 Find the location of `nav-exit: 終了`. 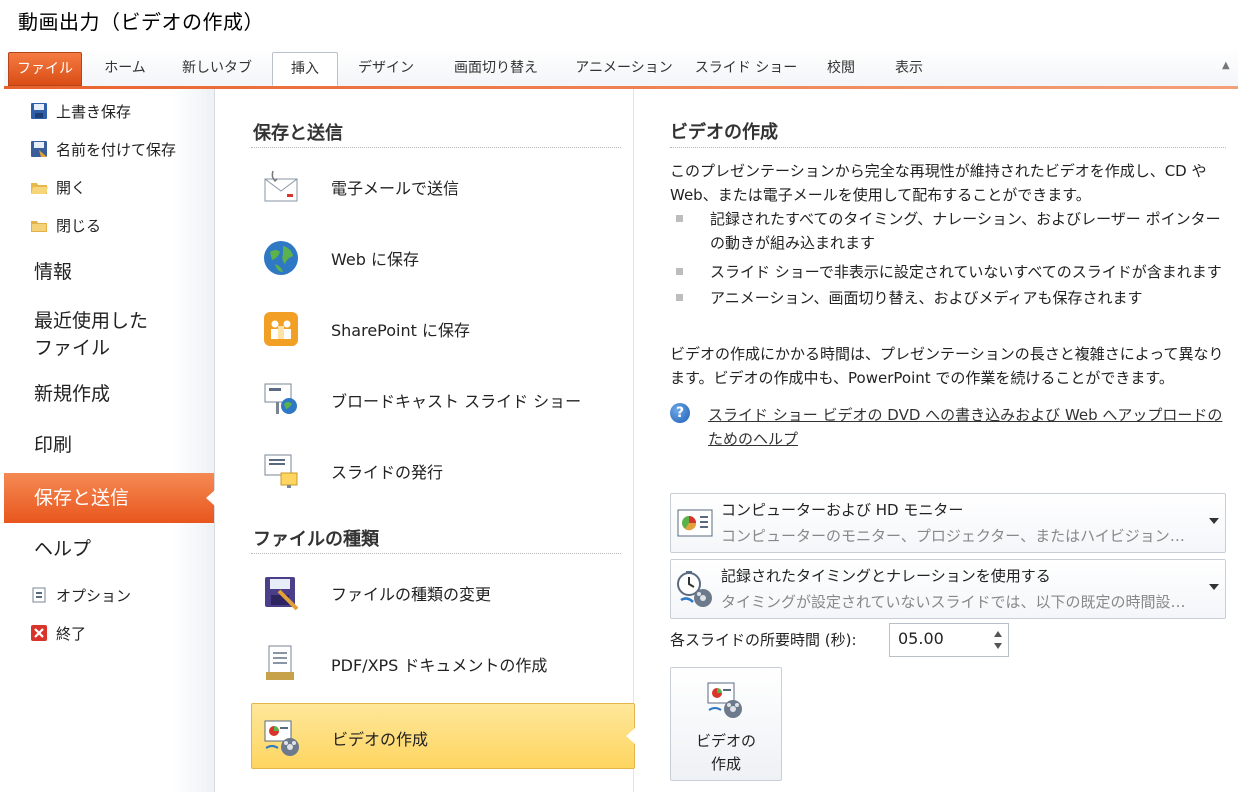

nav-exit: 終了 is located at coordinates (58, 634).